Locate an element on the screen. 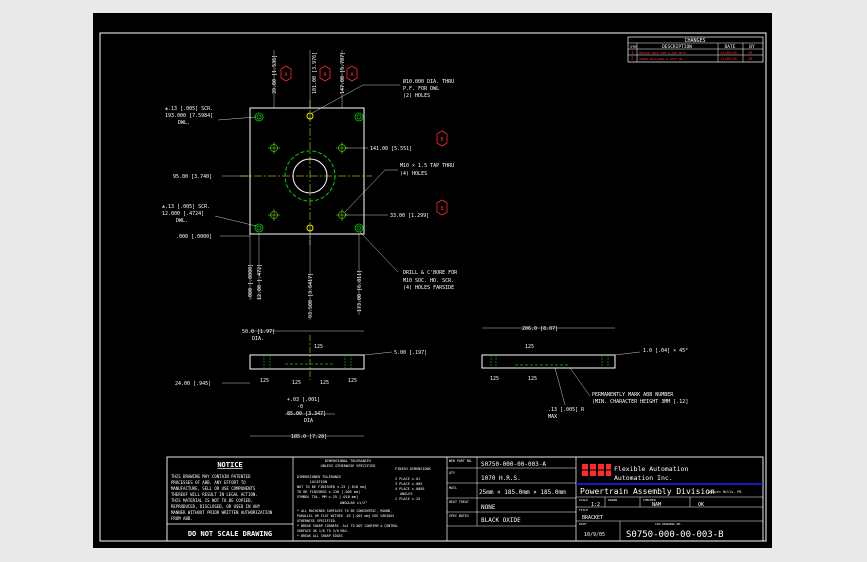  balloon-a-2: A is located at coordinates (325, 73).